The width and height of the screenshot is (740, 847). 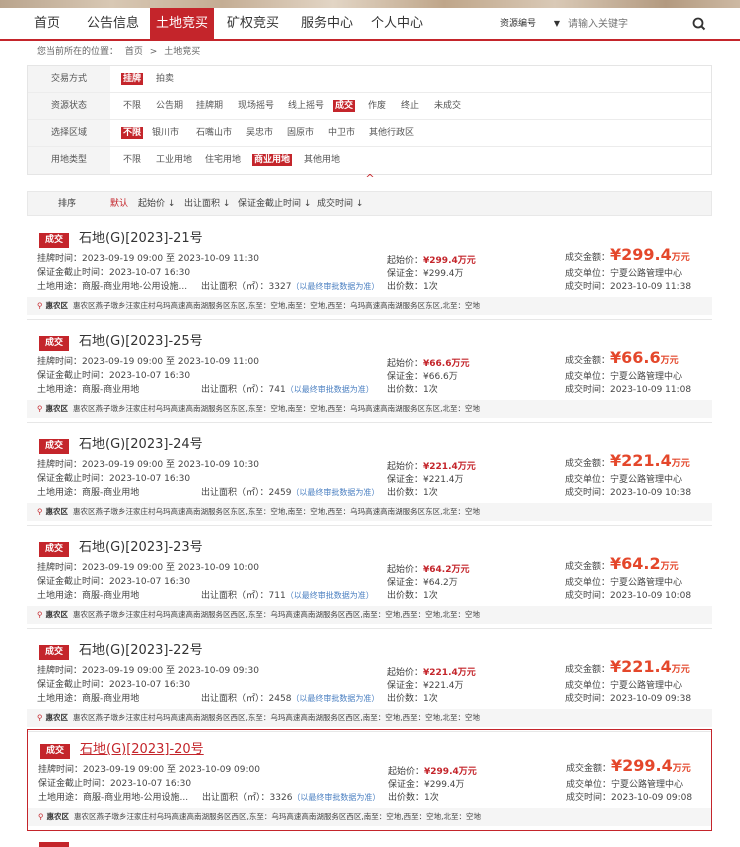 What do you see at coordinates (623, 24) in the screenshot?
I see `search-input` at bounding box center [623, 24].